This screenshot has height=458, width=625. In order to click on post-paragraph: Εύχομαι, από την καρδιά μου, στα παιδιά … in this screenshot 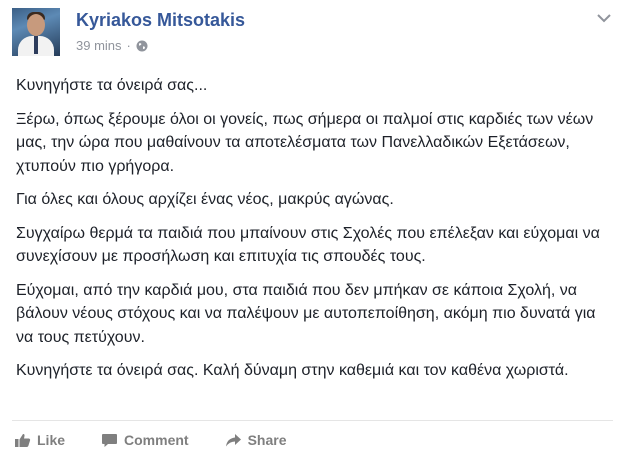, I will do `click(306, 313)`.